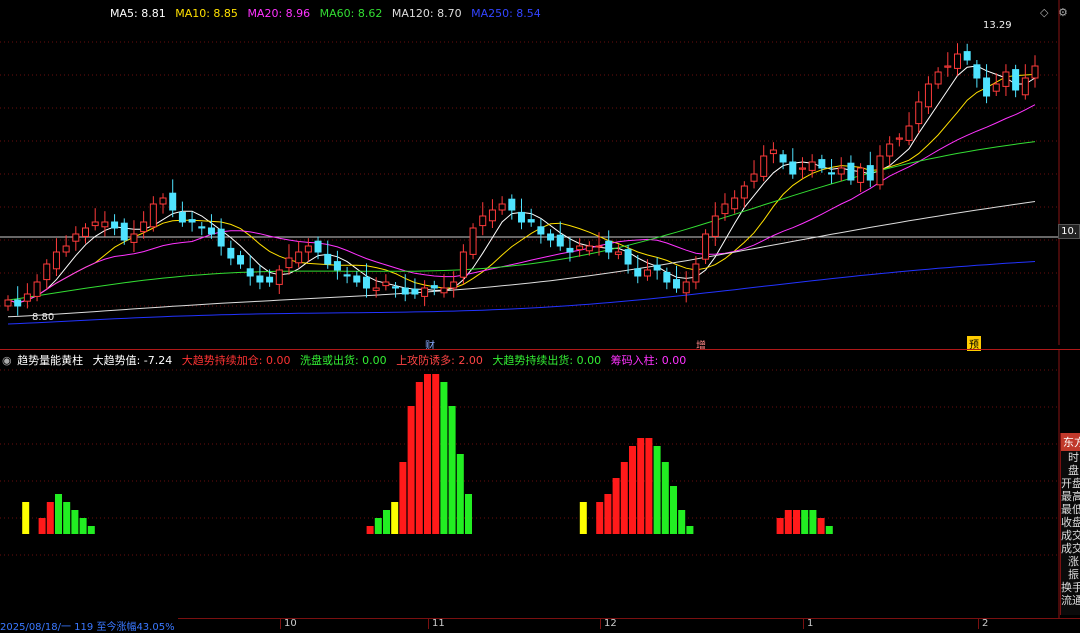 The image size is (1080, 633). Describe the element at coordinates (1070, 535) in the screenshot. I see `side-row: 成交` at that location.